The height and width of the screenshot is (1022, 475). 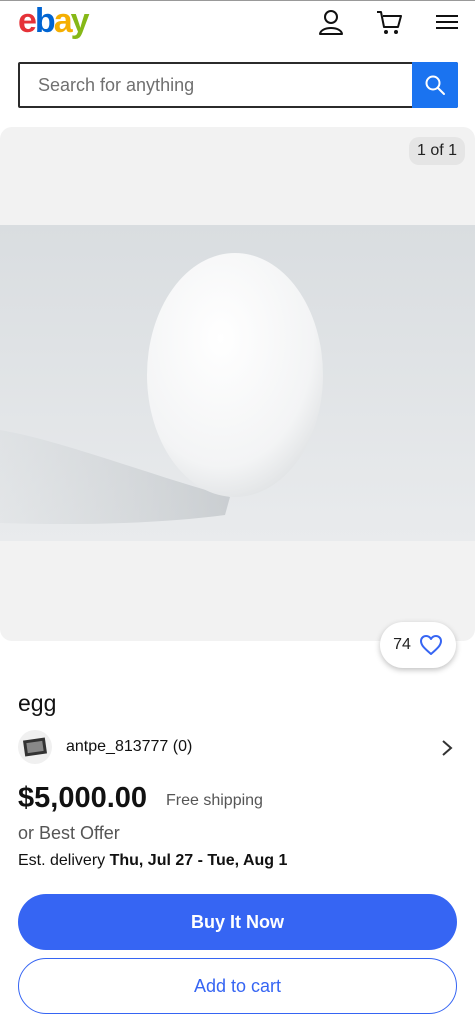 I want to click on menu-icon, so click(x=447, y=22).